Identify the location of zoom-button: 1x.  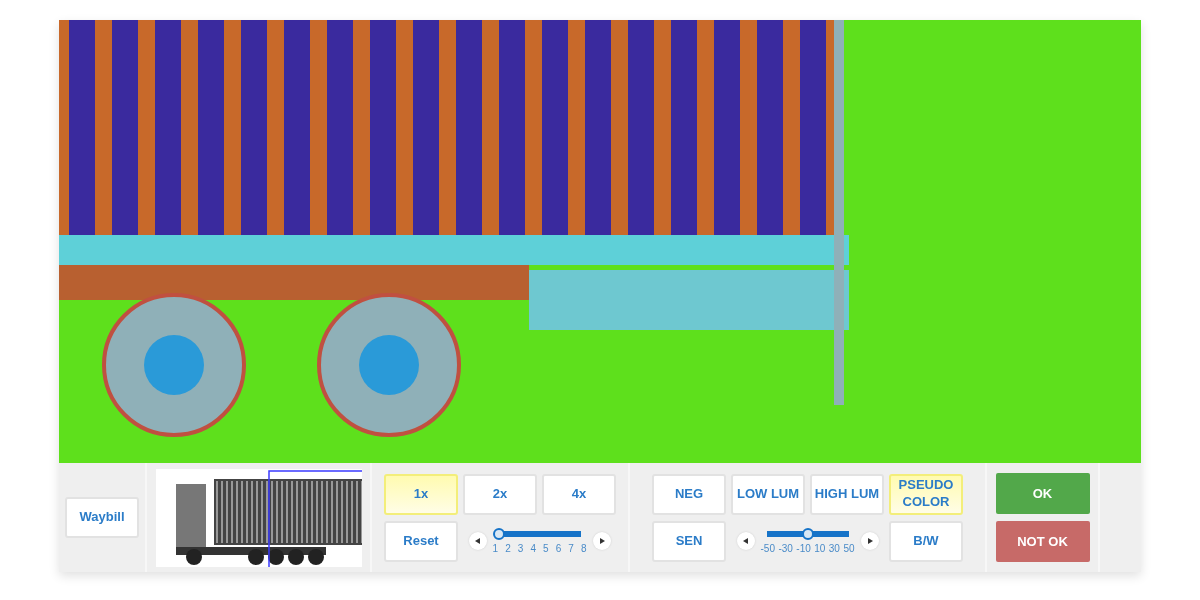
(421, 494).